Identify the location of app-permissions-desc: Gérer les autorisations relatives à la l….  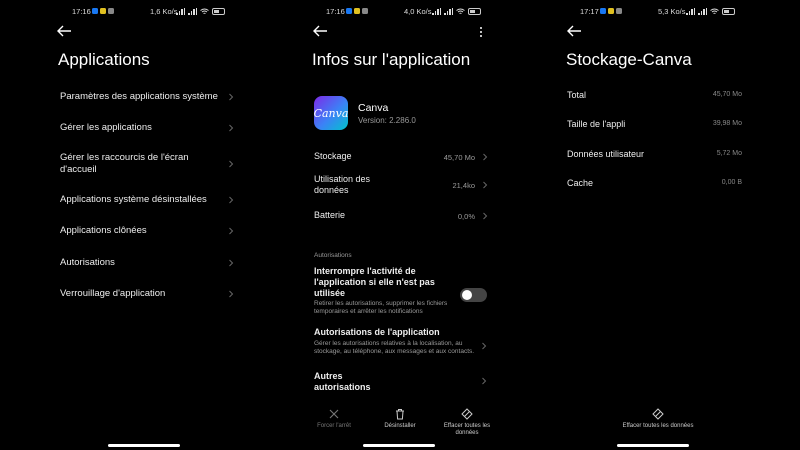
(394, 347).